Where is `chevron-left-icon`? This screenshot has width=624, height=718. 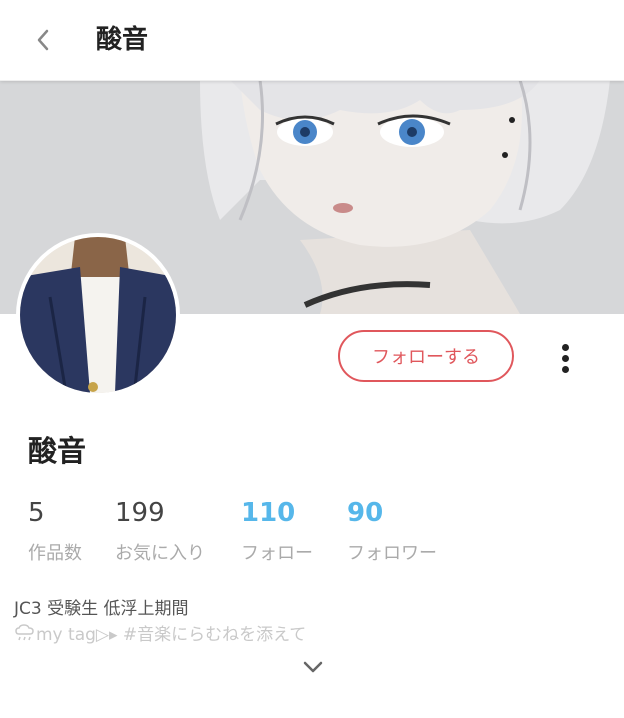
chevron-left-icon is located at coordinates (43, 40).